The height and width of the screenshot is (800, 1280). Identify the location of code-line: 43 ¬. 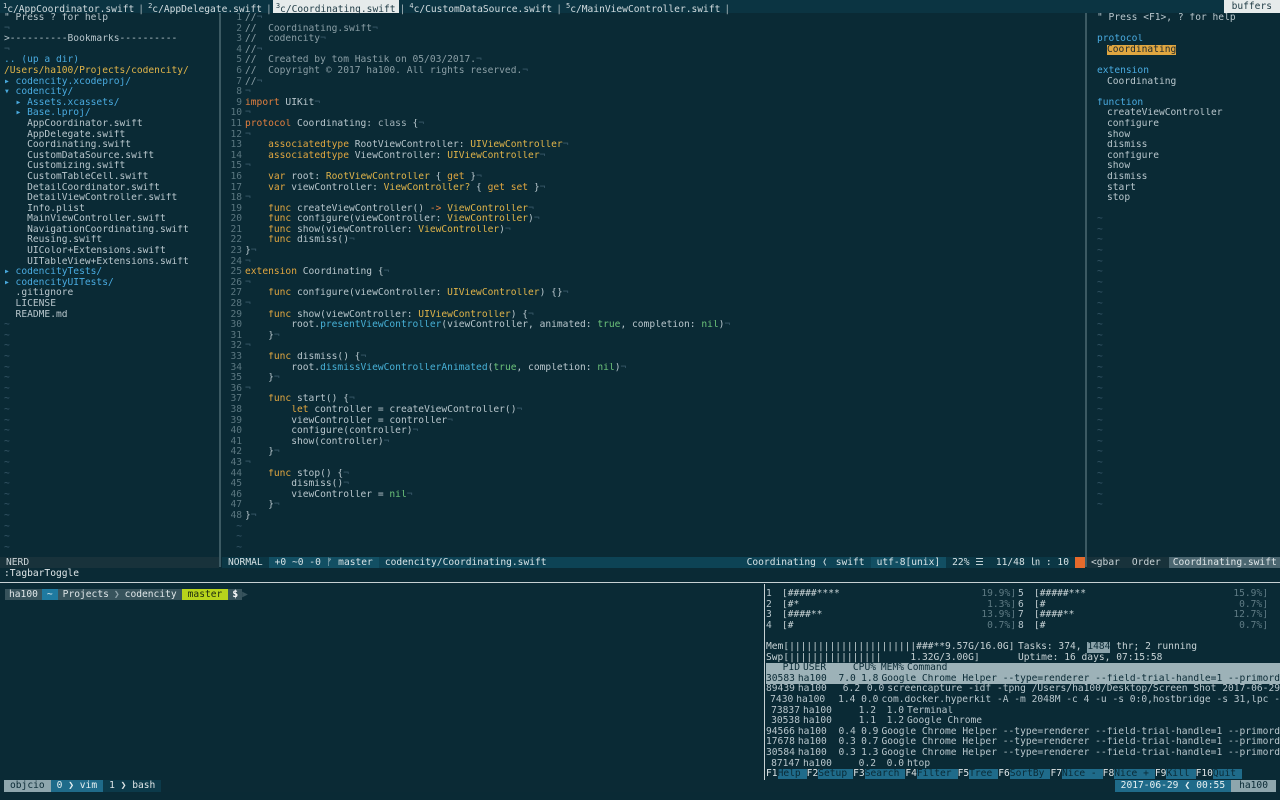
(653, 463).